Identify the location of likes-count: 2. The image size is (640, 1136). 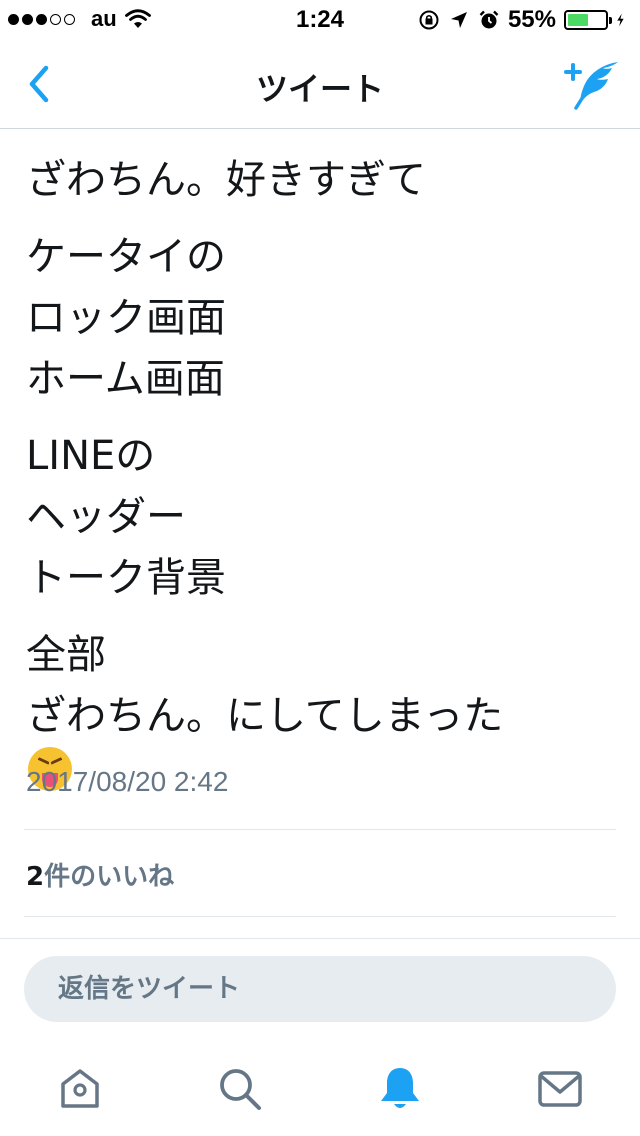
(35, 877).